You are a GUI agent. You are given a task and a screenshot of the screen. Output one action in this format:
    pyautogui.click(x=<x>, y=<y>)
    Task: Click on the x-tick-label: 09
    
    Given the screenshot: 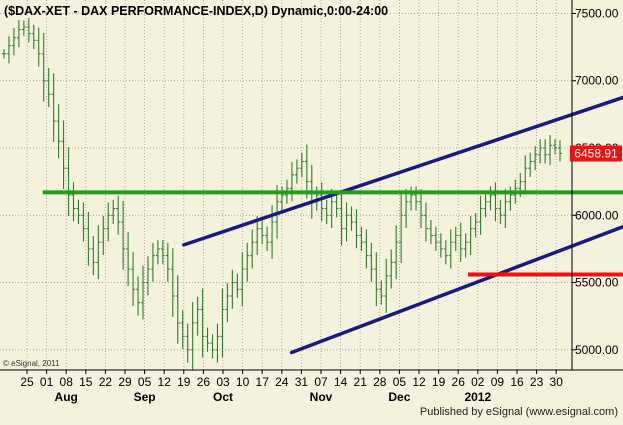 What is the action you would take?
    pyautogui.click(x=498, y=382)
    